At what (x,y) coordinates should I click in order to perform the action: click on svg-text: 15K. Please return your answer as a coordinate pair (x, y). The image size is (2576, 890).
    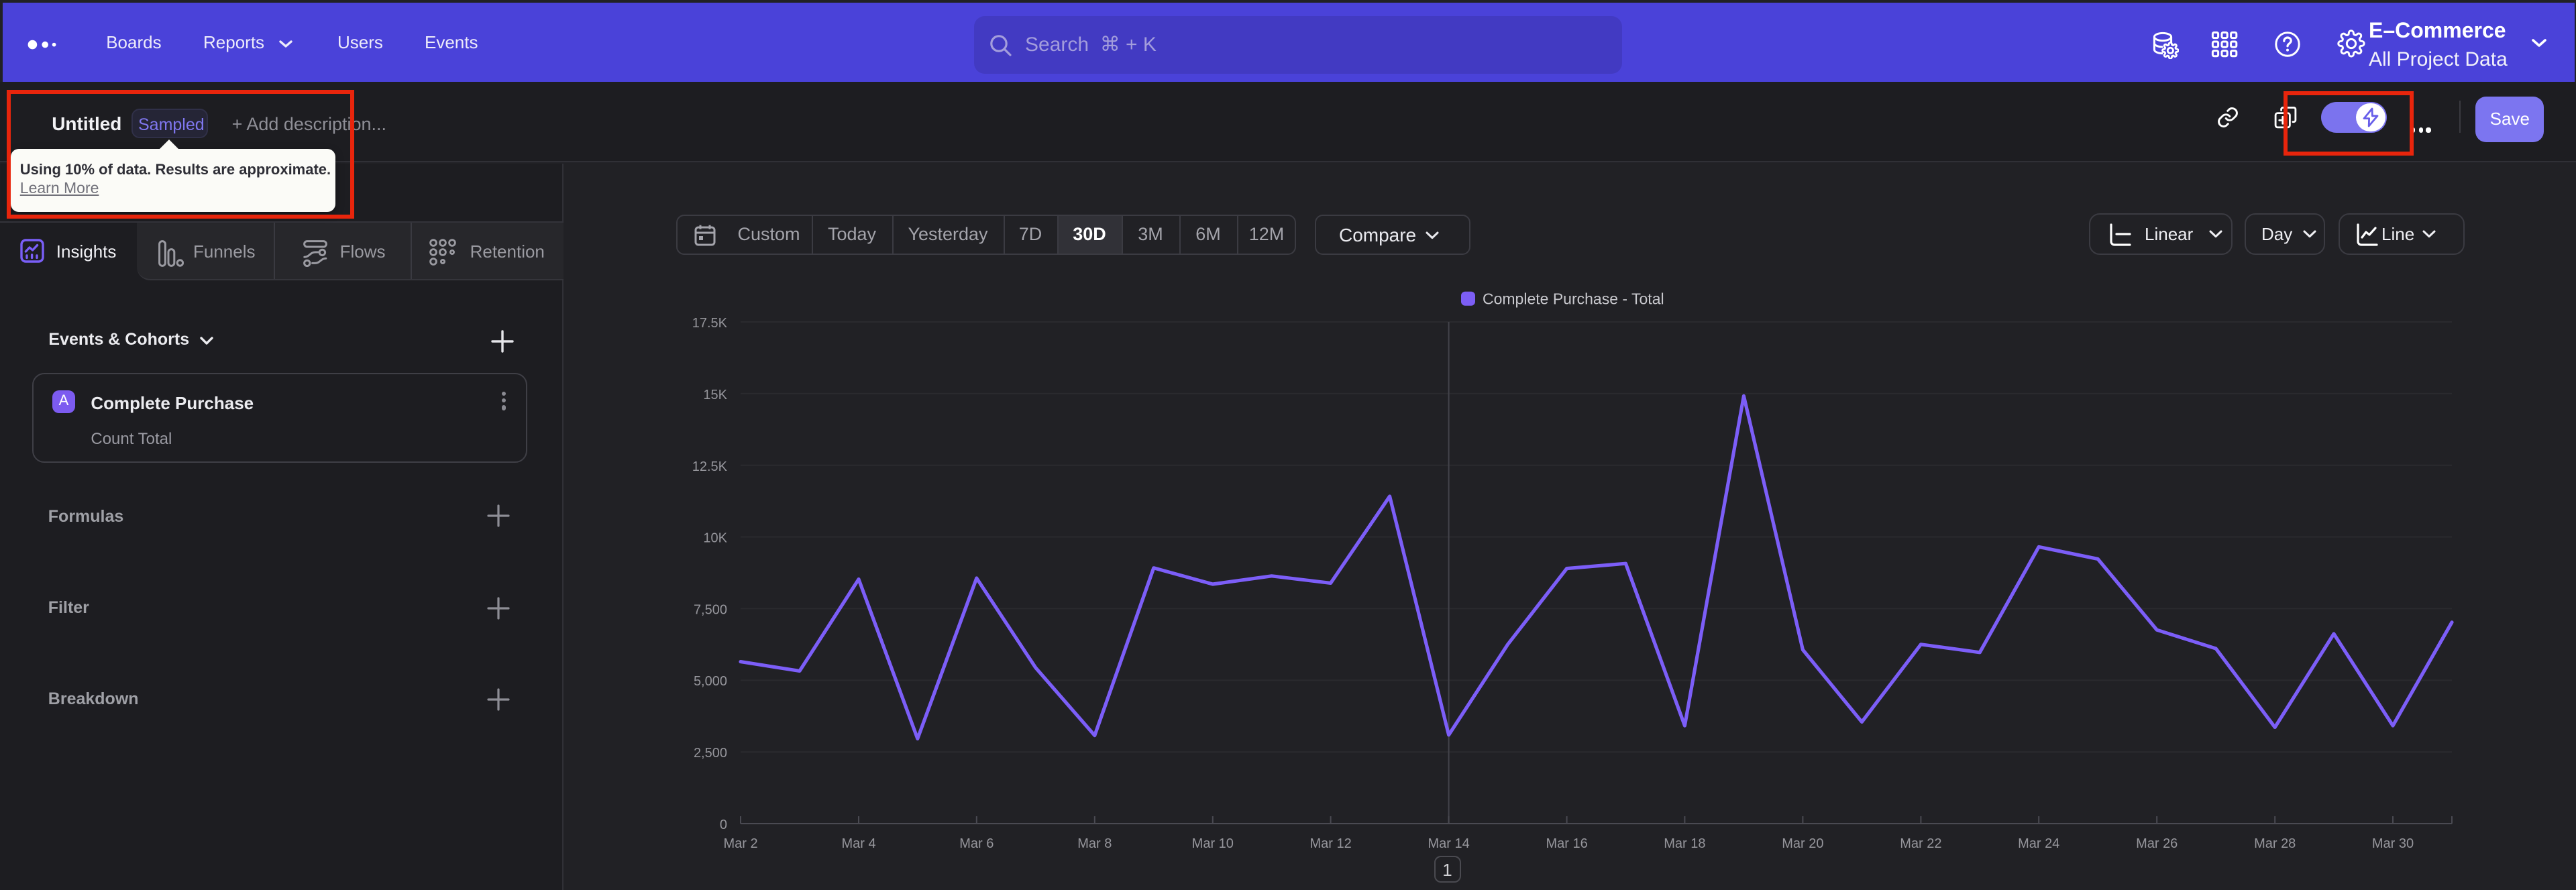
    Looking at the image, I should click on (715, 395).